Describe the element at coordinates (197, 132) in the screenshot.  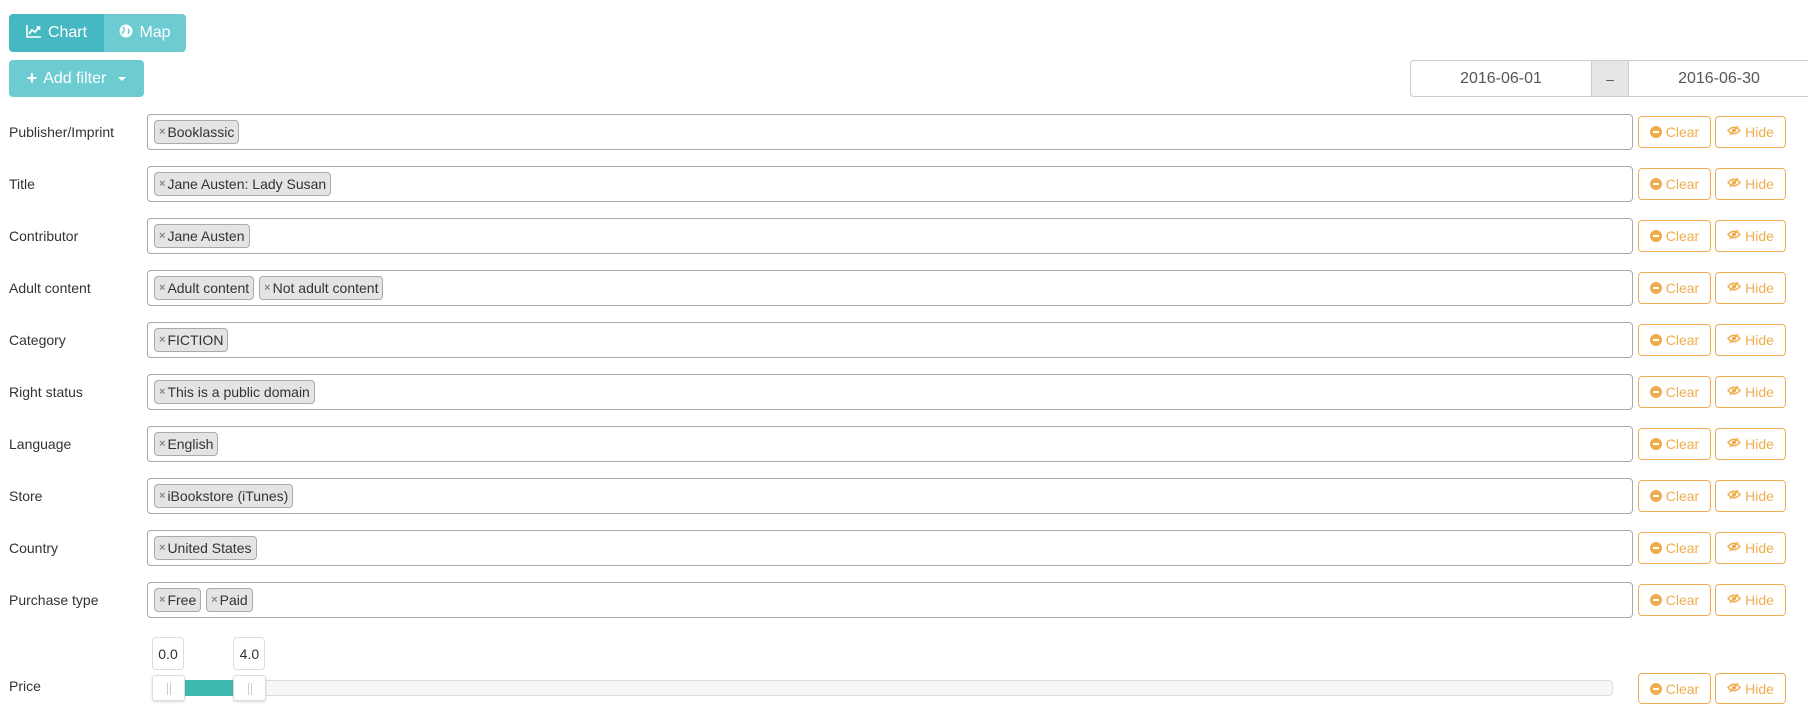
I see `filter-tag: × Booklassic` at that location.